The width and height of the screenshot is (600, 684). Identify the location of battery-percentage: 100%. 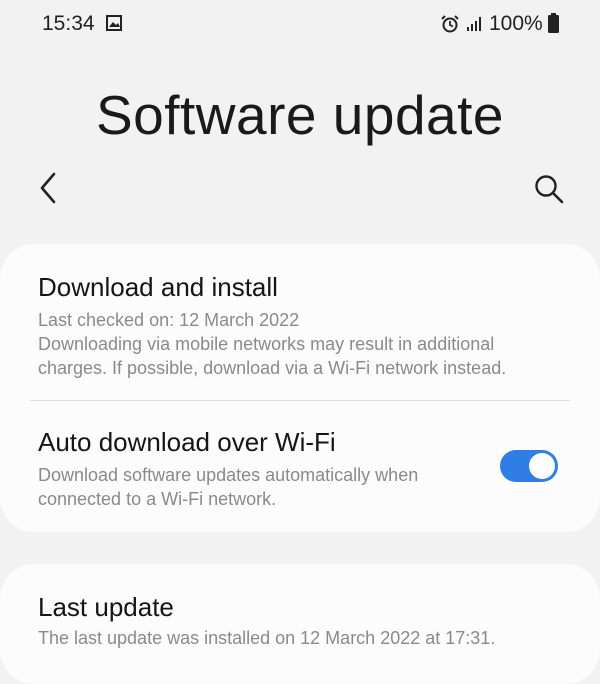
(516, 23).